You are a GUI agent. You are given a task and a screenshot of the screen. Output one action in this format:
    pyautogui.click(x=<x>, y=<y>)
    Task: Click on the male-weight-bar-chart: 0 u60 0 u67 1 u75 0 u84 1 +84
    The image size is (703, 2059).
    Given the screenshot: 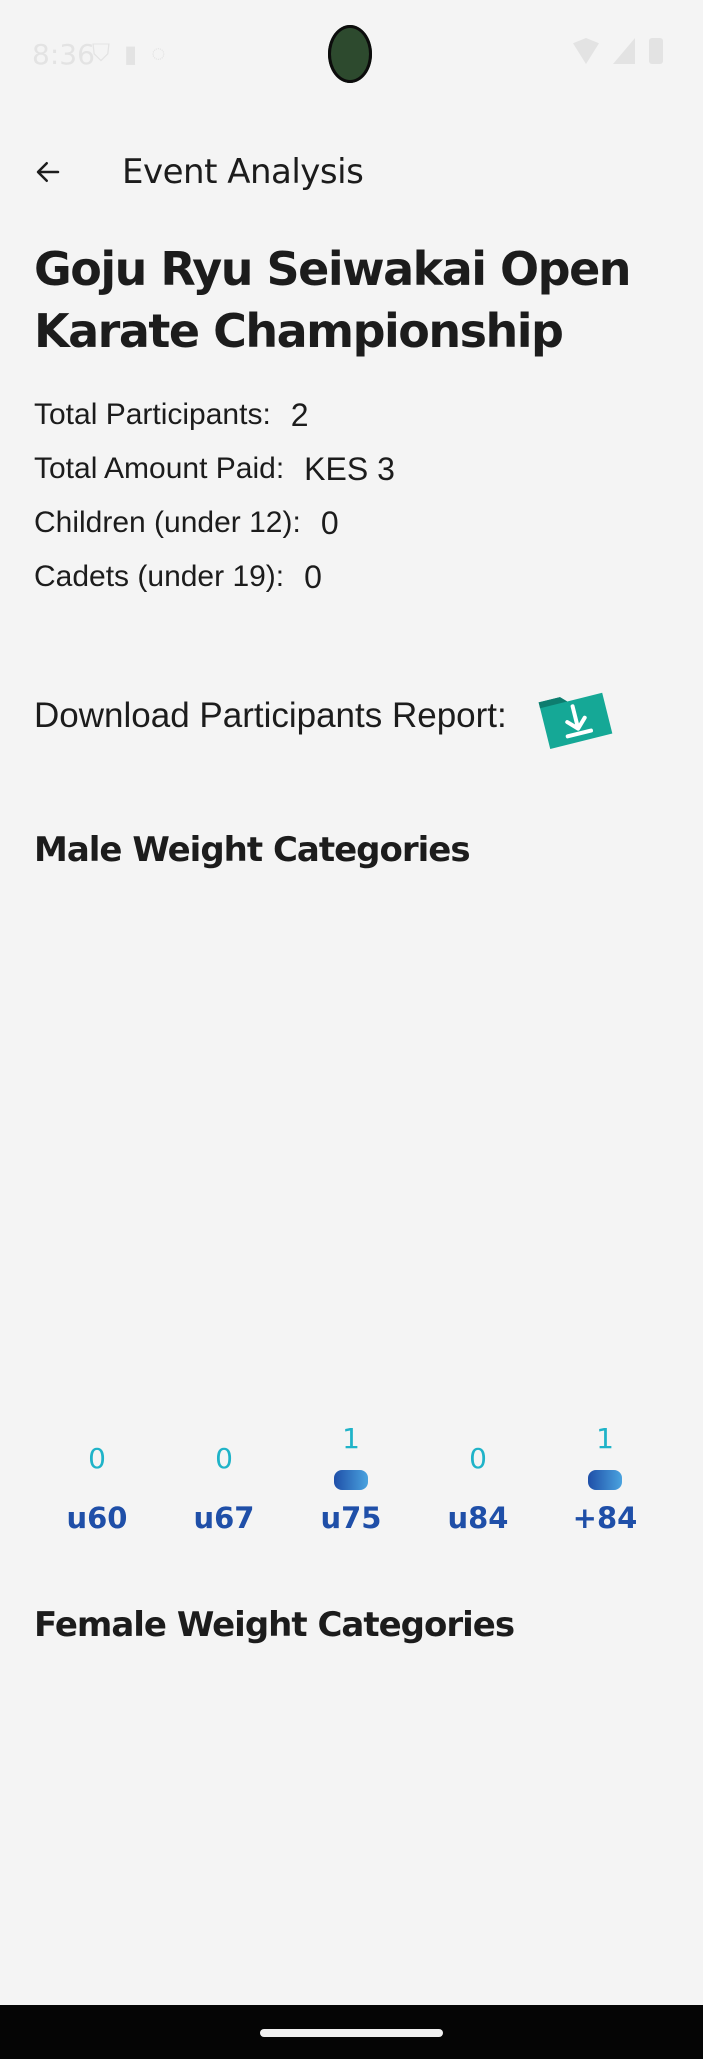 What is the action you would take?
    pyautogui.click(x=352, y=1478)
    